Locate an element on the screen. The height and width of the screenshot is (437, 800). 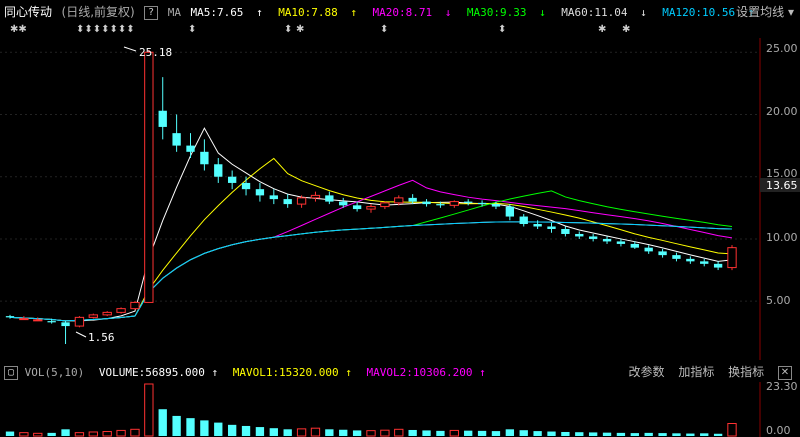
ma-settings-dropdown: 设置均线 ▾ is located at coordinates (765, 12).